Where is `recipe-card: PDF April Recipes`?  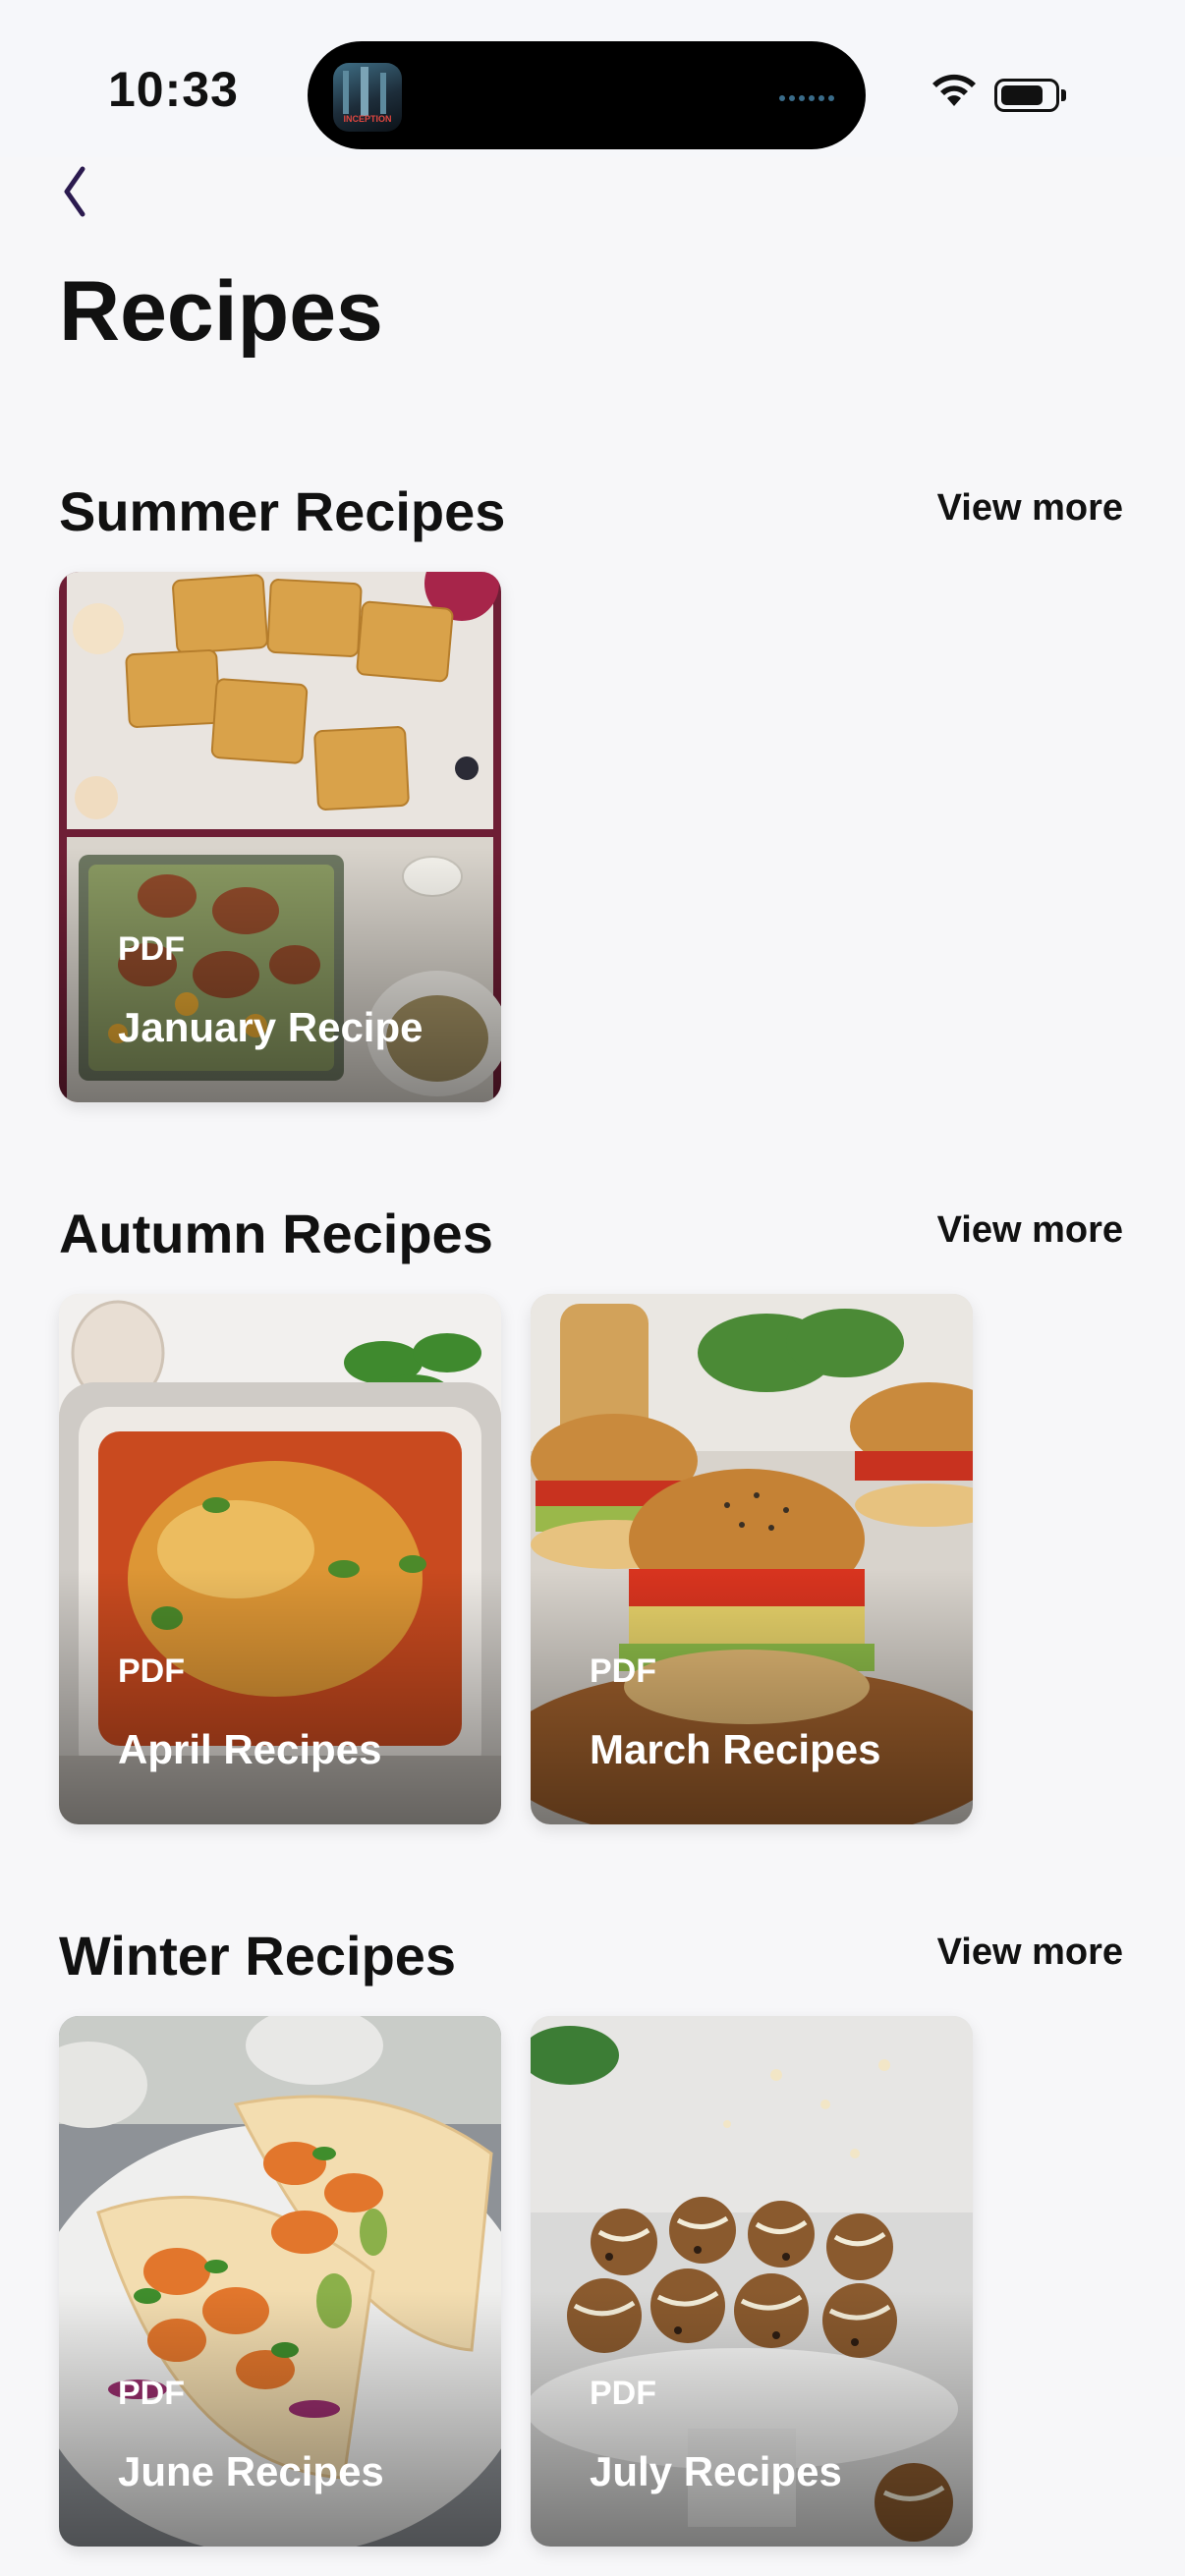 recipe-card: PDF April Recipes is located at coordinates (280, 1559).